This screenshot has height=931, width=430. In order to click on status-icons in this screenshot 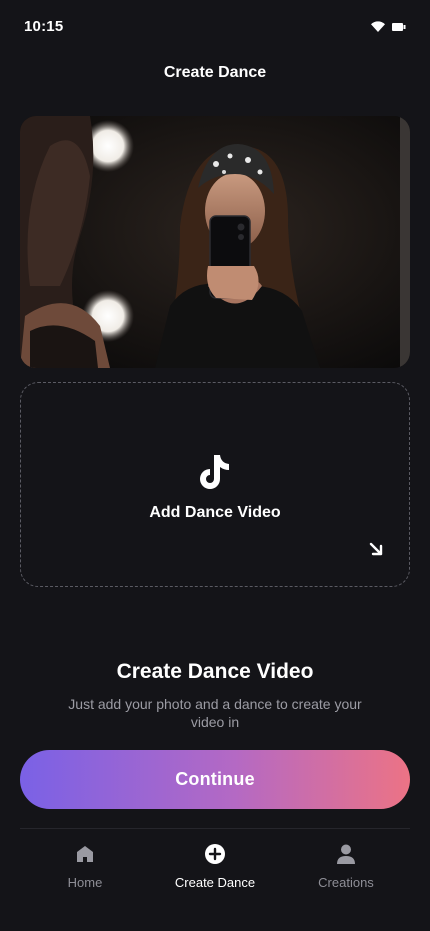, I will do `click(388, 26)`.